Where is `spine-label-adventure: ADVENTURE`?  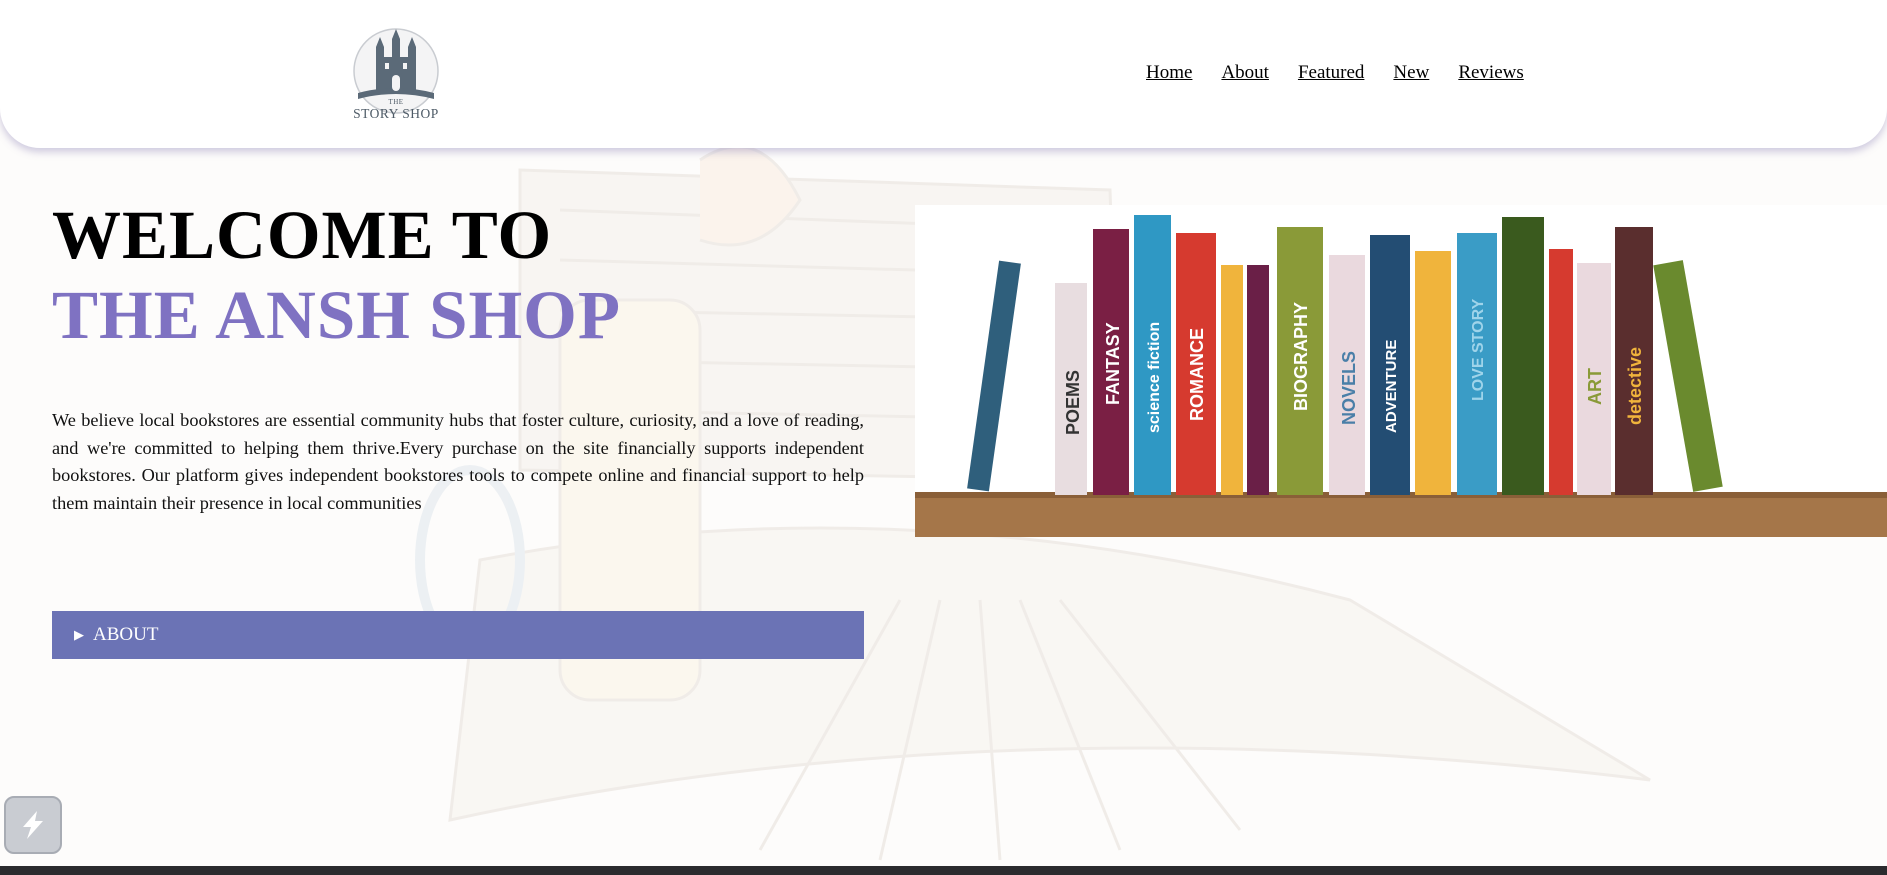 spine-label-adventure: ADVENTURE is located at coordinates (1391, 386).